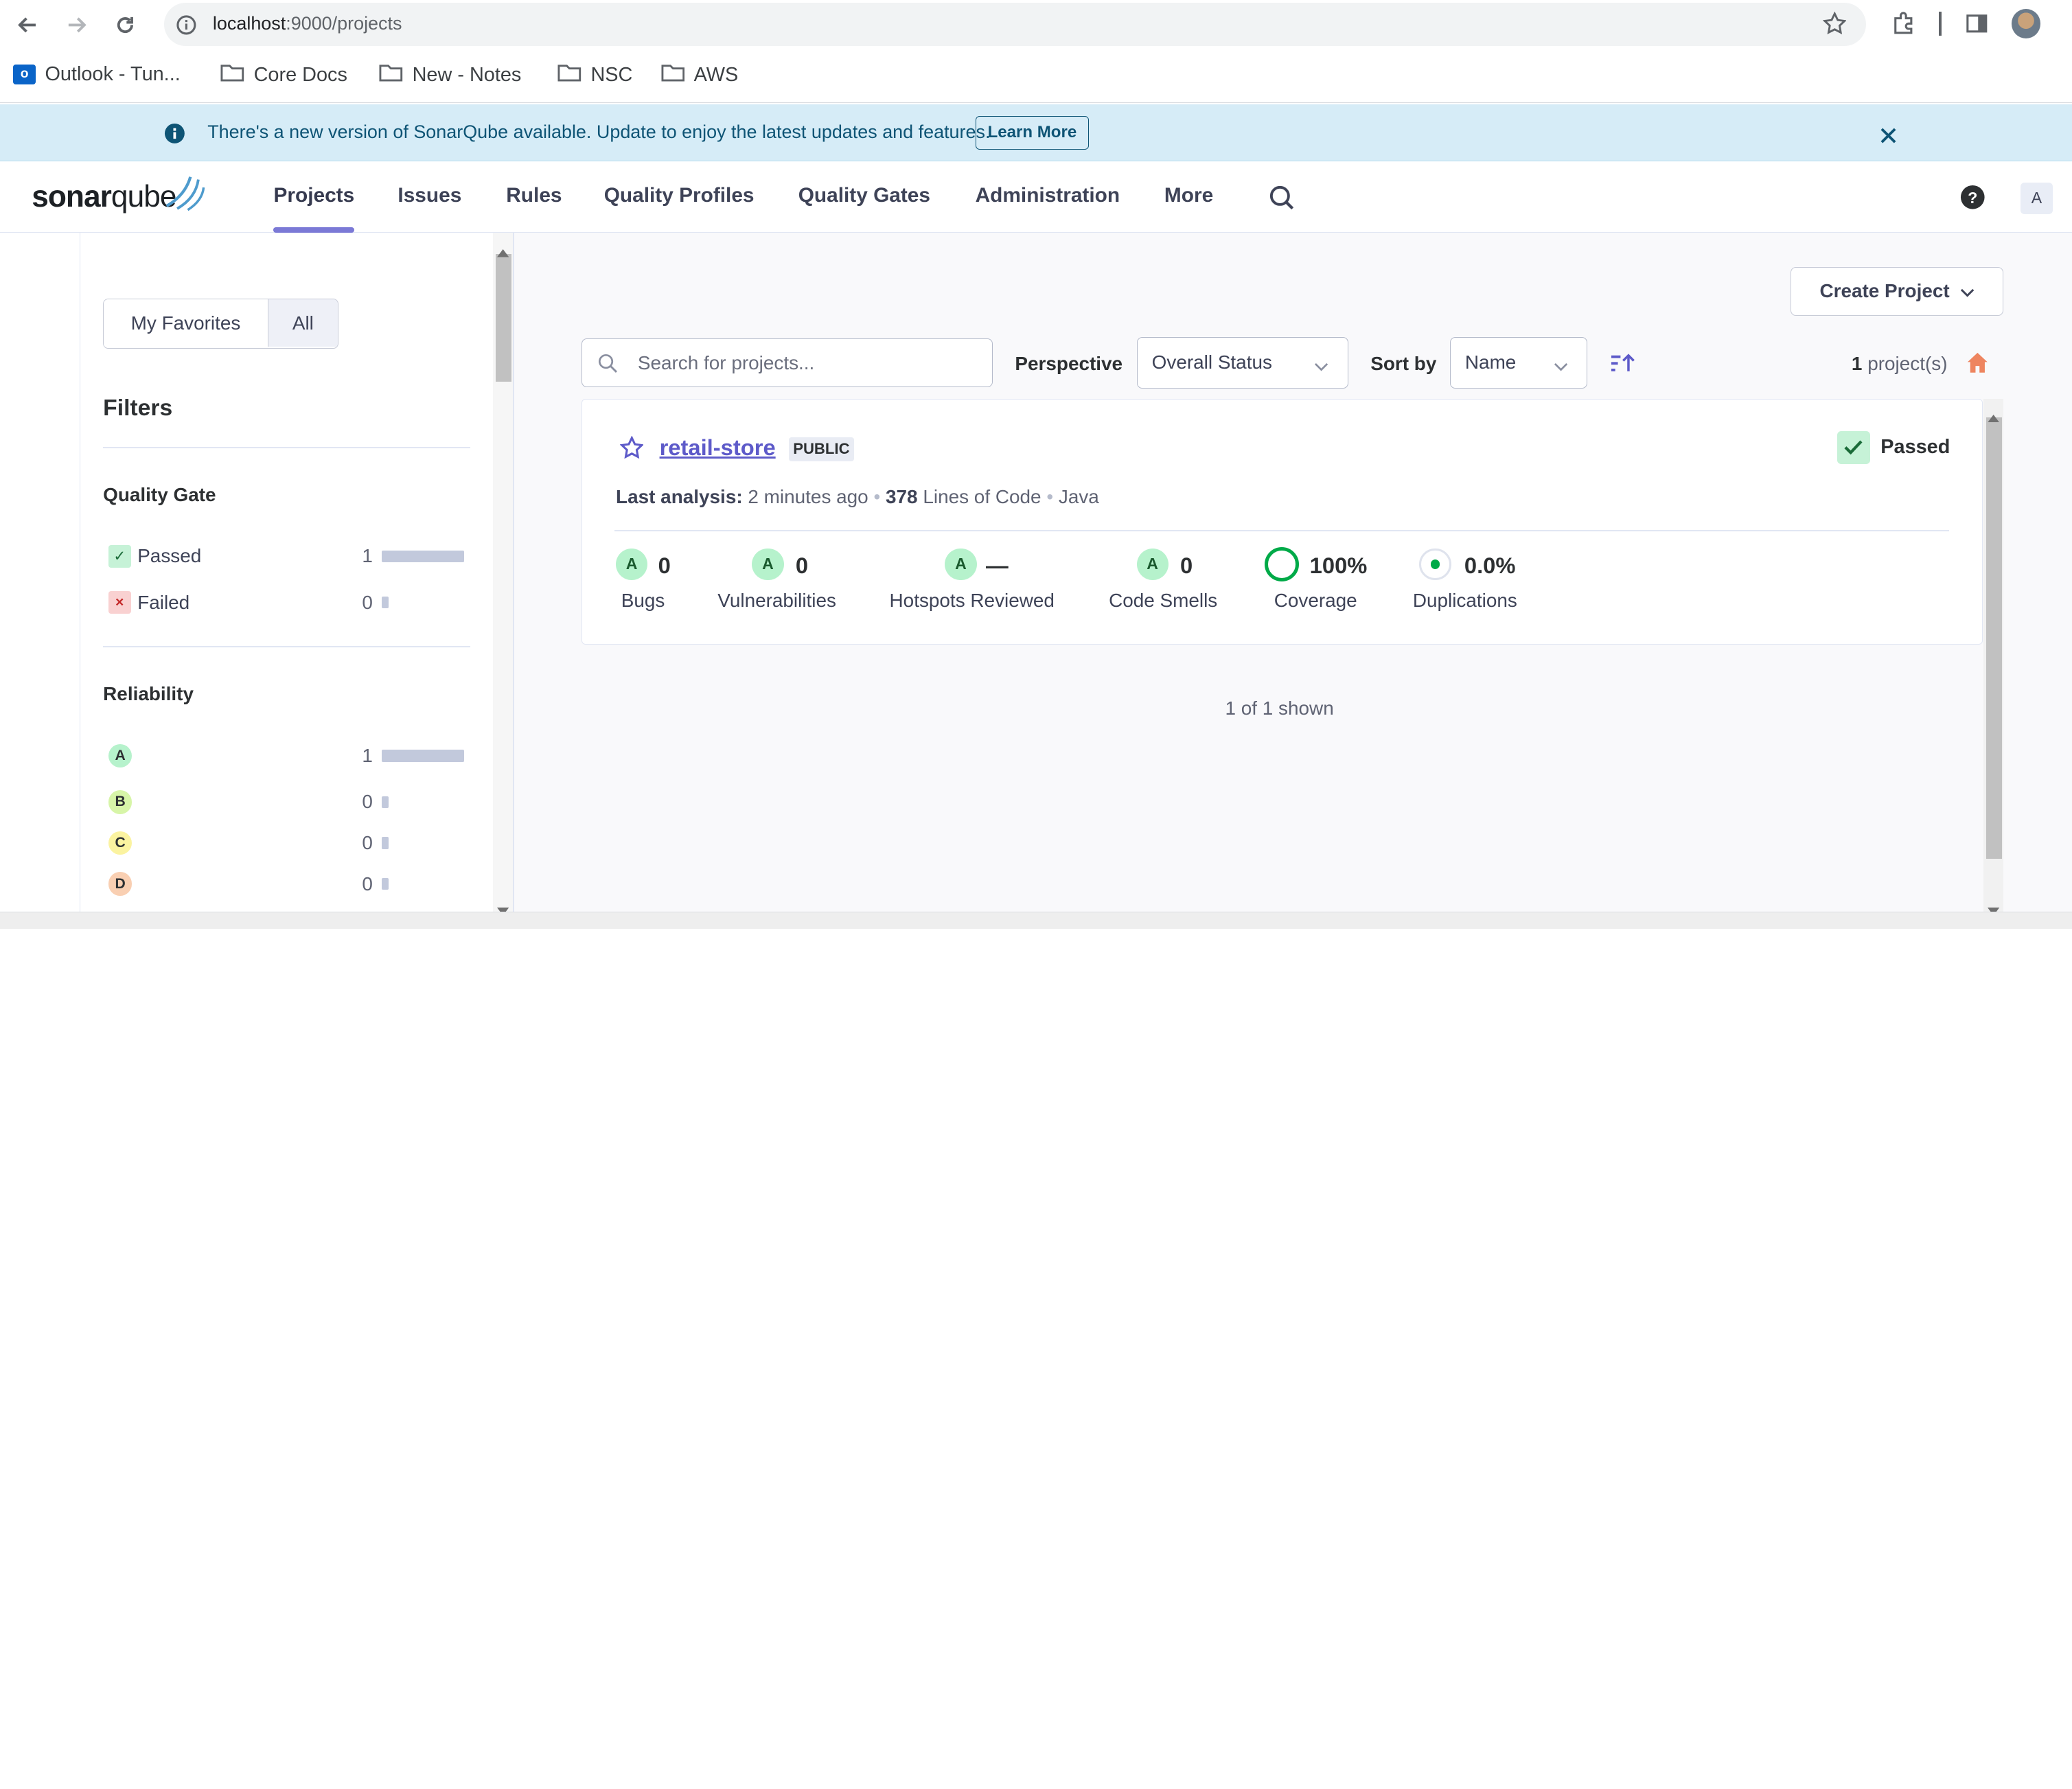 The image size is (2072, 1789). What do you see at coordinates (1032, 133) in the screenshot?
I see `learn-more-button: Learn More` at bounding box center [1032, 133].